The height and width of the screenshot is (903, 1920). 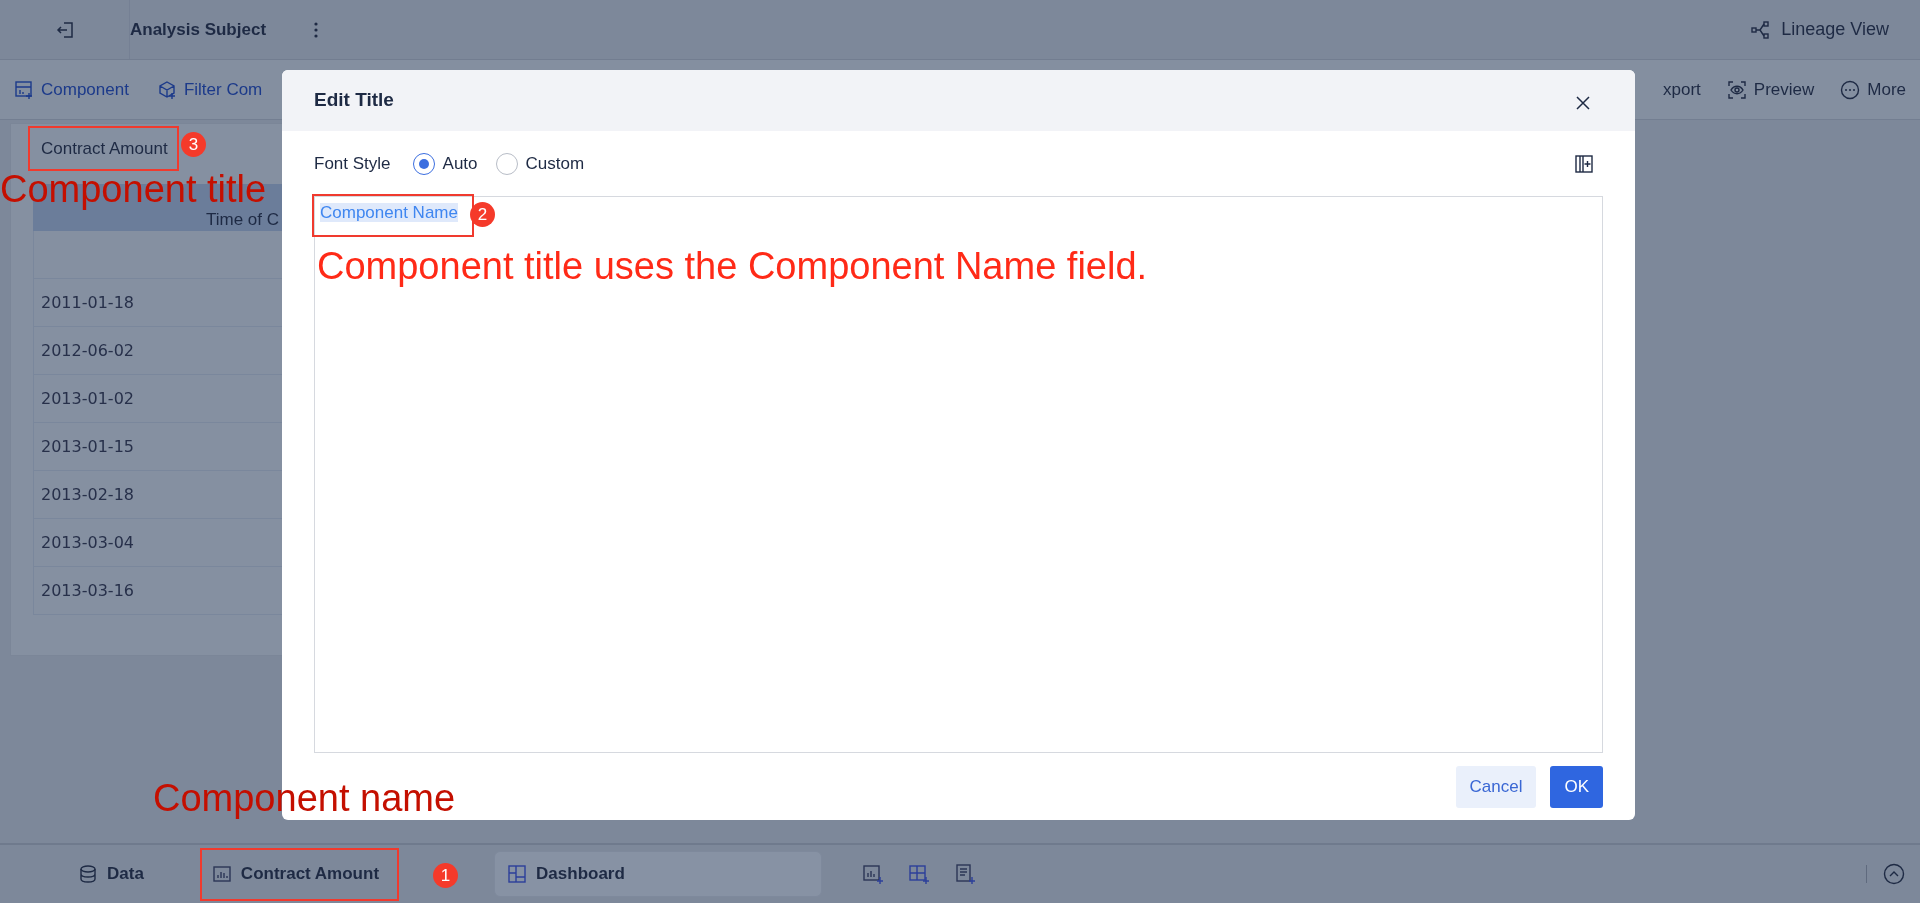 I want to click on font-style-label: Font Style, so click(x=352, y=163).